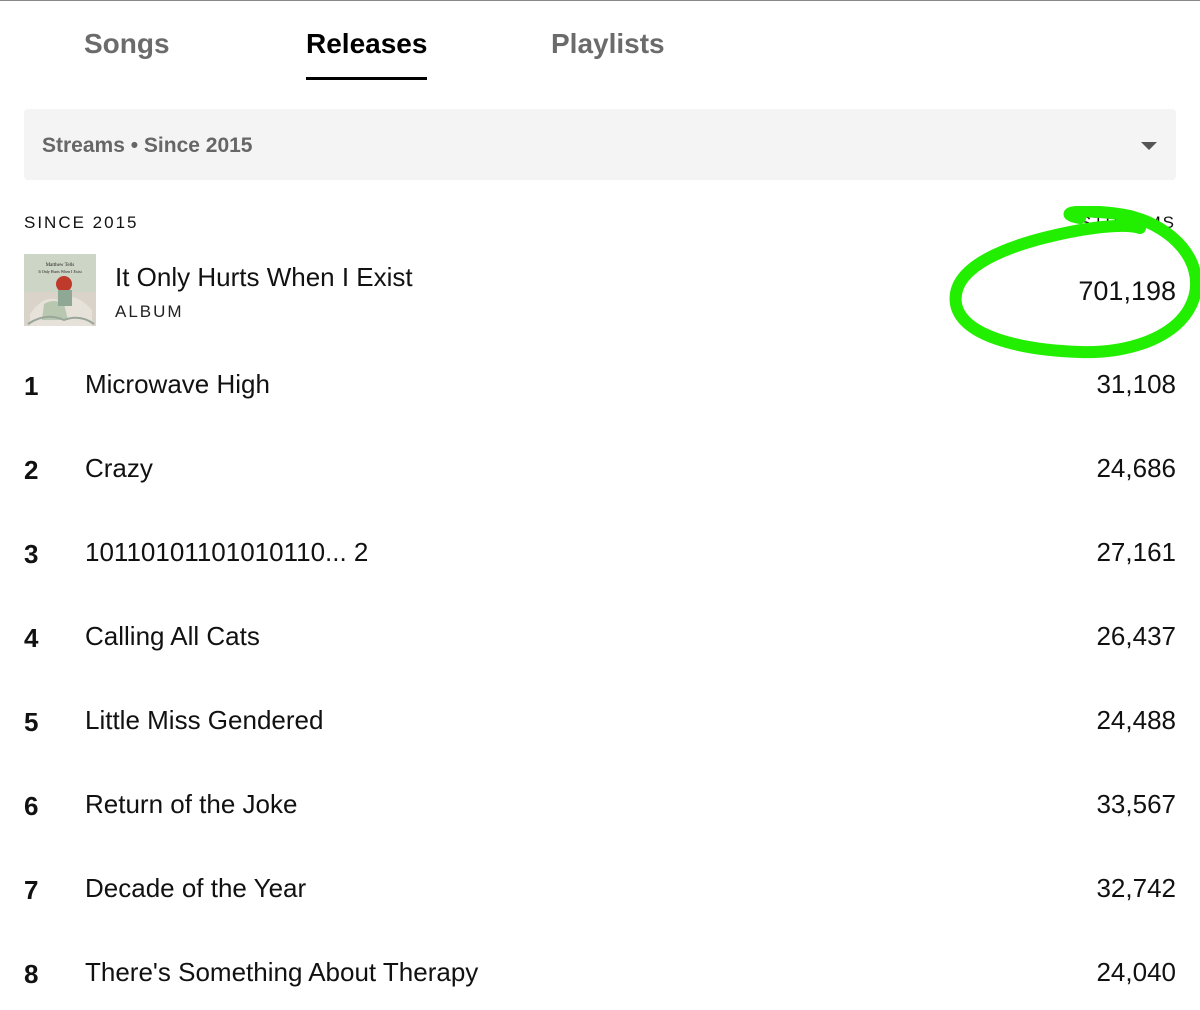  What do you see at coordinates (81, 222) in the screenshot?
I see `period-label: SINCE 2015` at bounding box center [81, 222].